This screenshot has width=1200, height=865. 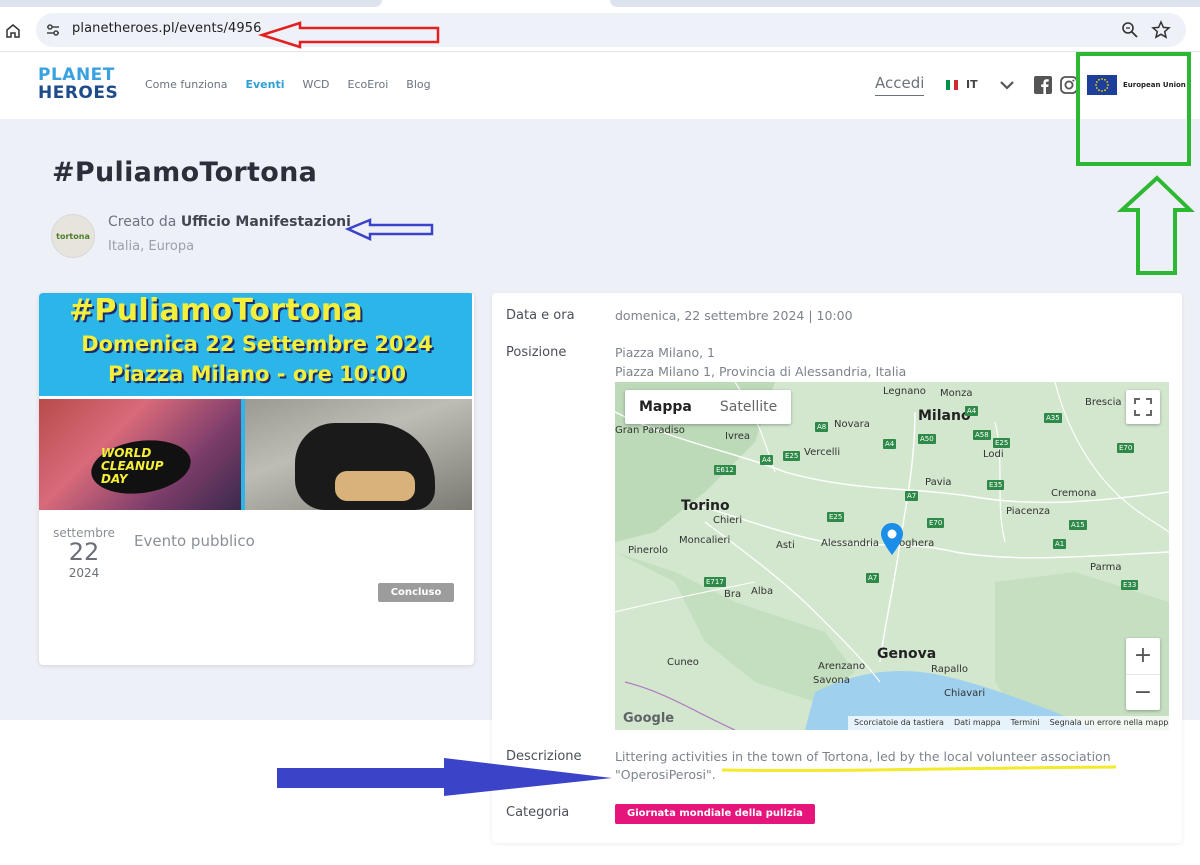 What do you see at coordinates (185, 172) in the screenshot?
I see `event-title: #PuliamoTortona` at bounding box center [185, 172].